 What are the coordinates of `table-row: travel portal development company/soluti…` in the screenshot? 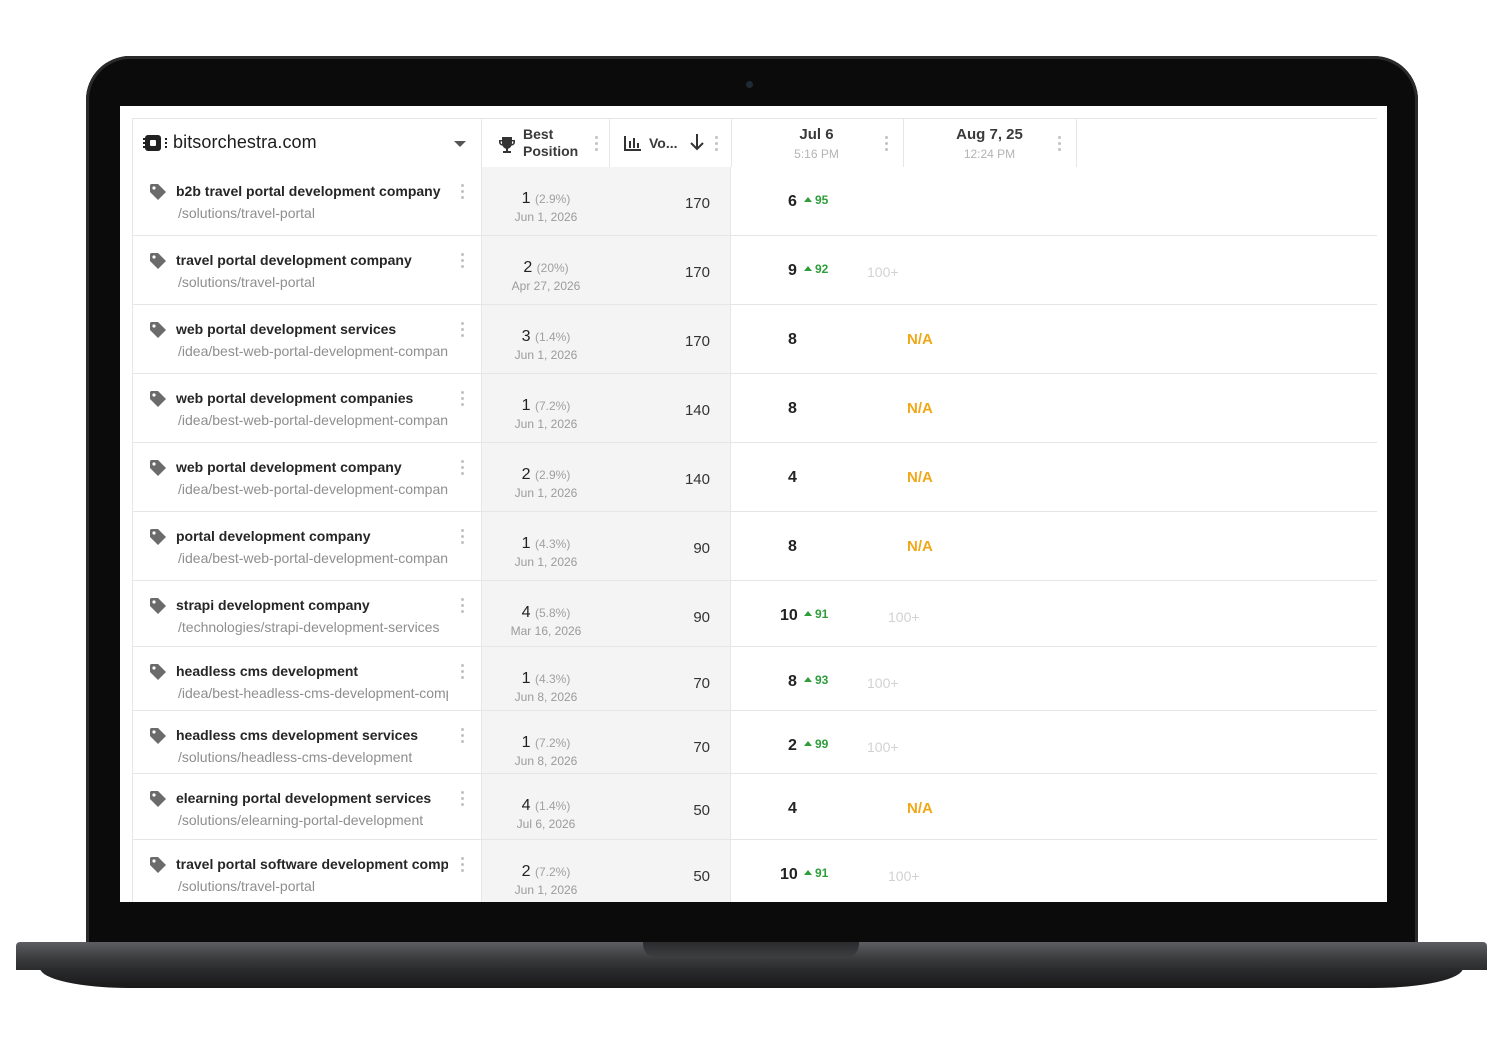 It's located at (754, 270).